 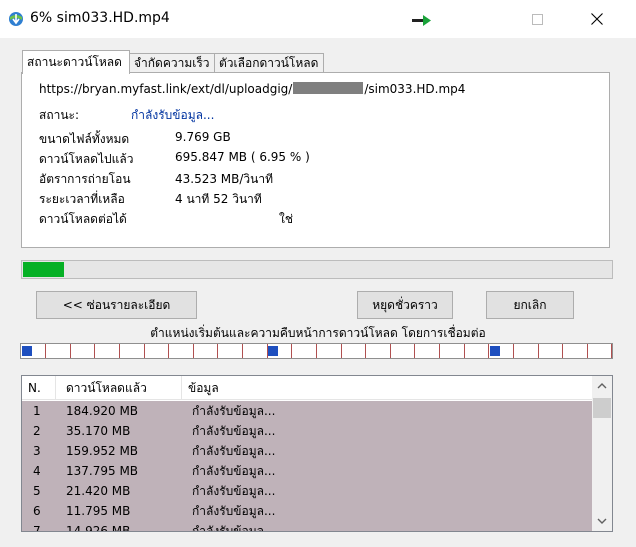 I want to click on title-bar: 6% sim033.HD.mp4, so click(x=318, y=19).